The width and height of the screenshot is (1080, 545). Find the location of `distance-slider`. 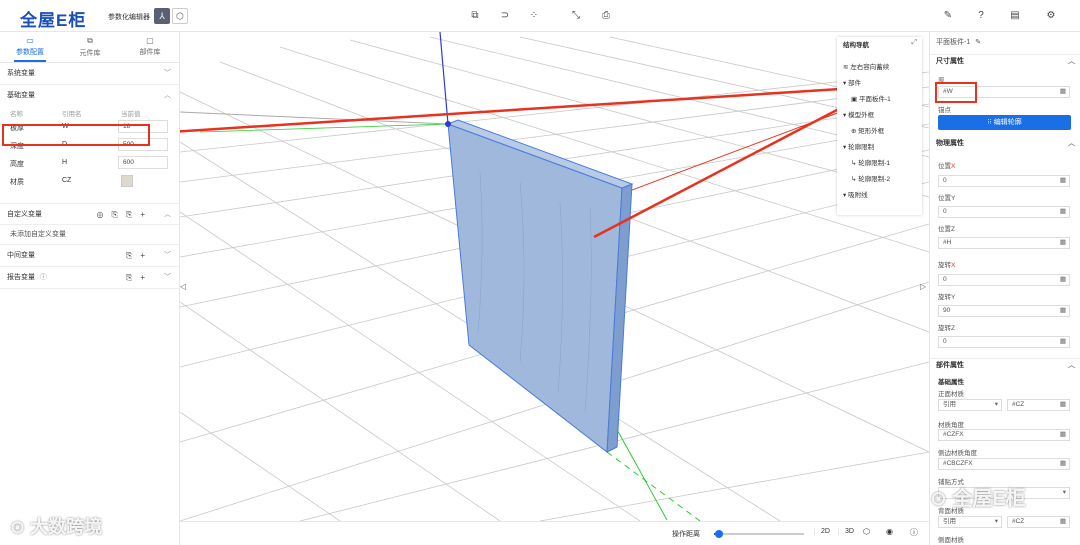

distance-slider is located at coordinates (759, 534).